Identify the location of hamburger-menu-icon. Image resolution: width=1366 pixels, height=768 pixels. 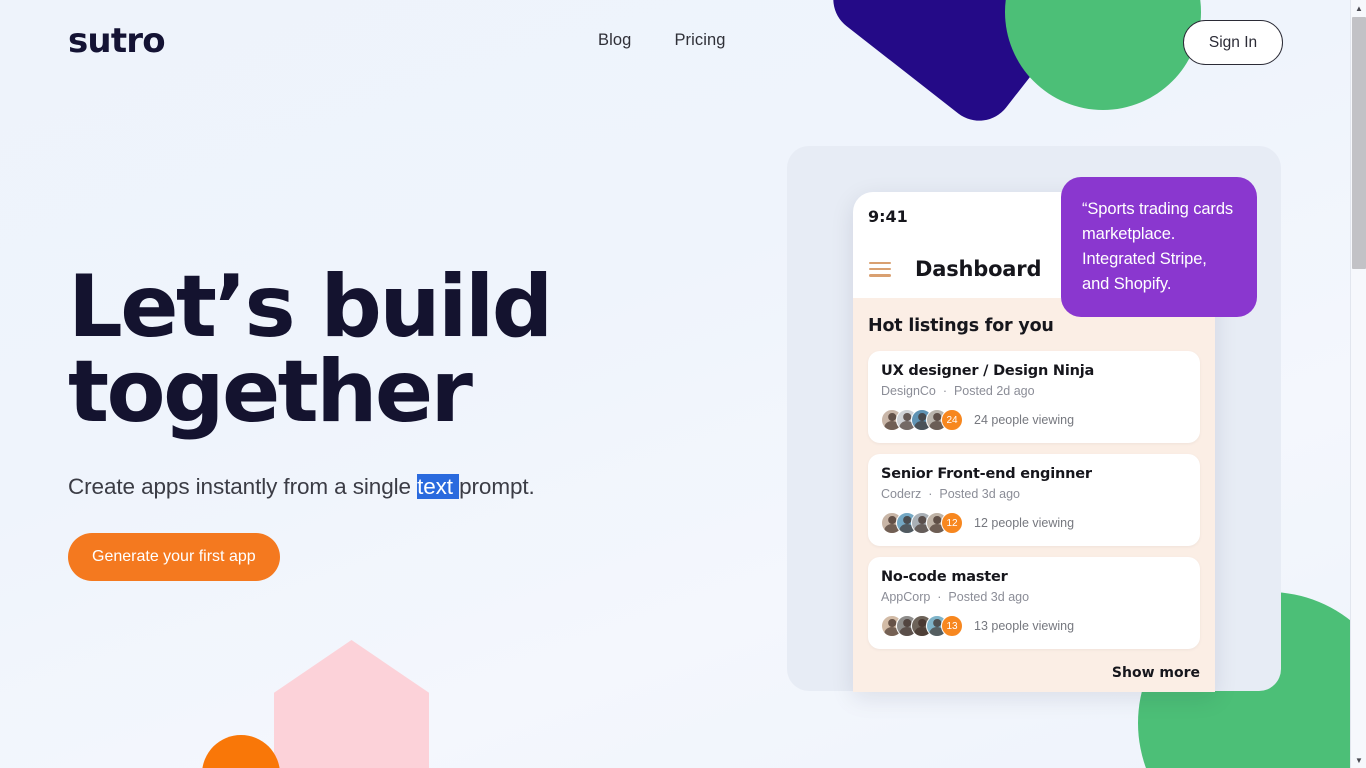
(880, 269).